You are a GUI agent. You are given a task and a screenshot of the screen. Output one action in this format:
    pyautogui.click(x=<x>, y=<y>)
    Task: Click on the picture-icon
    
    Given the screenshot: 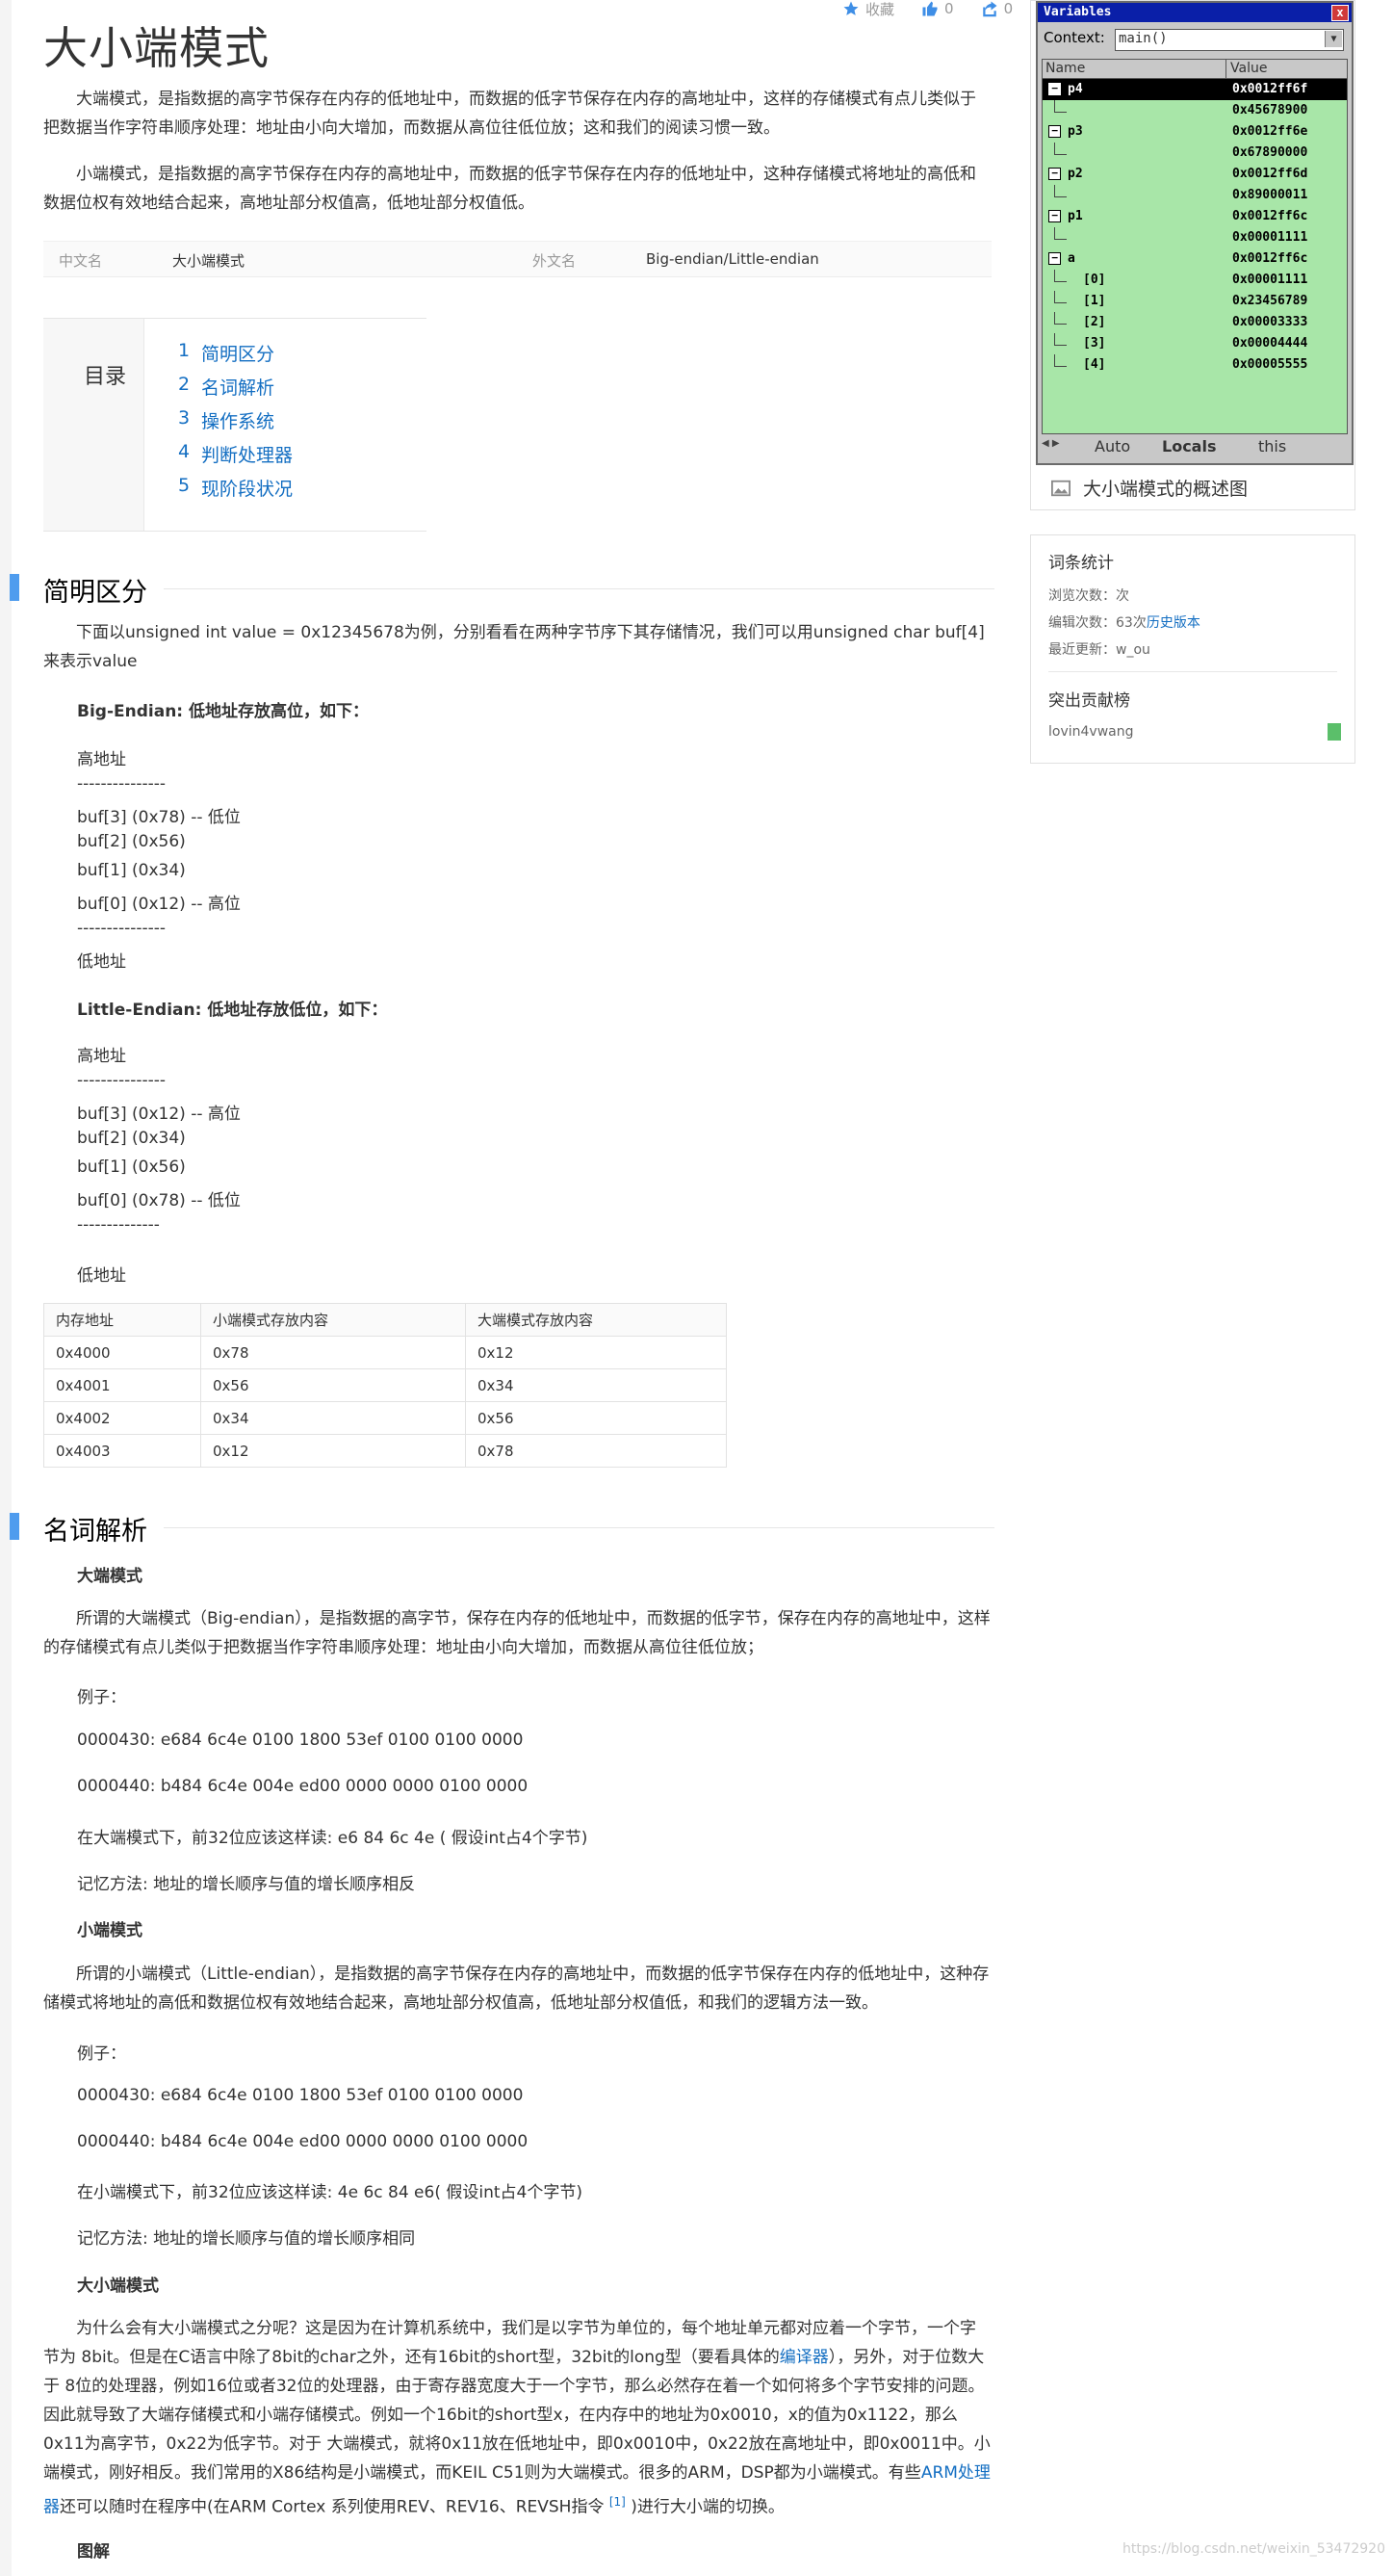 What is the action you would take?
    pyautogui.click(x=1061, y=488)
    